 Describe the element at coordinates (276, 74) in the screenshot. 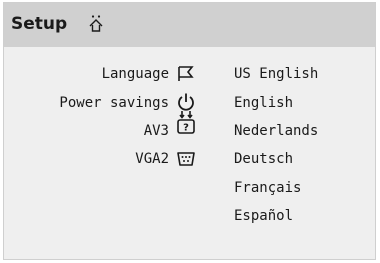

I see `option-us-english: US English` at that location.